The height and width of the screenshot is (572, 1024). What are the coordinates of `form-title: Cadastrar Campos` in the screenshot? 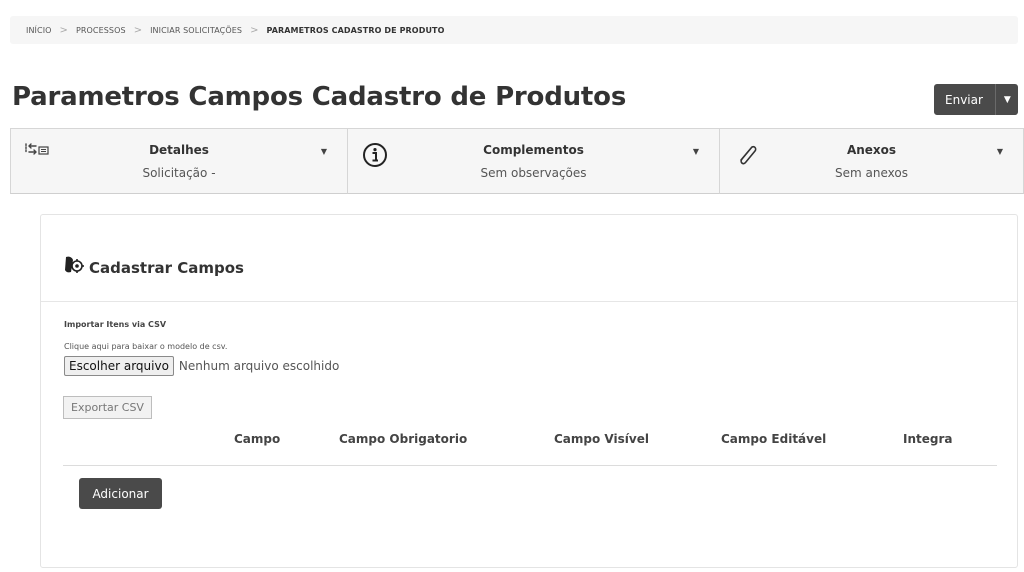 It's located at (166, 268).